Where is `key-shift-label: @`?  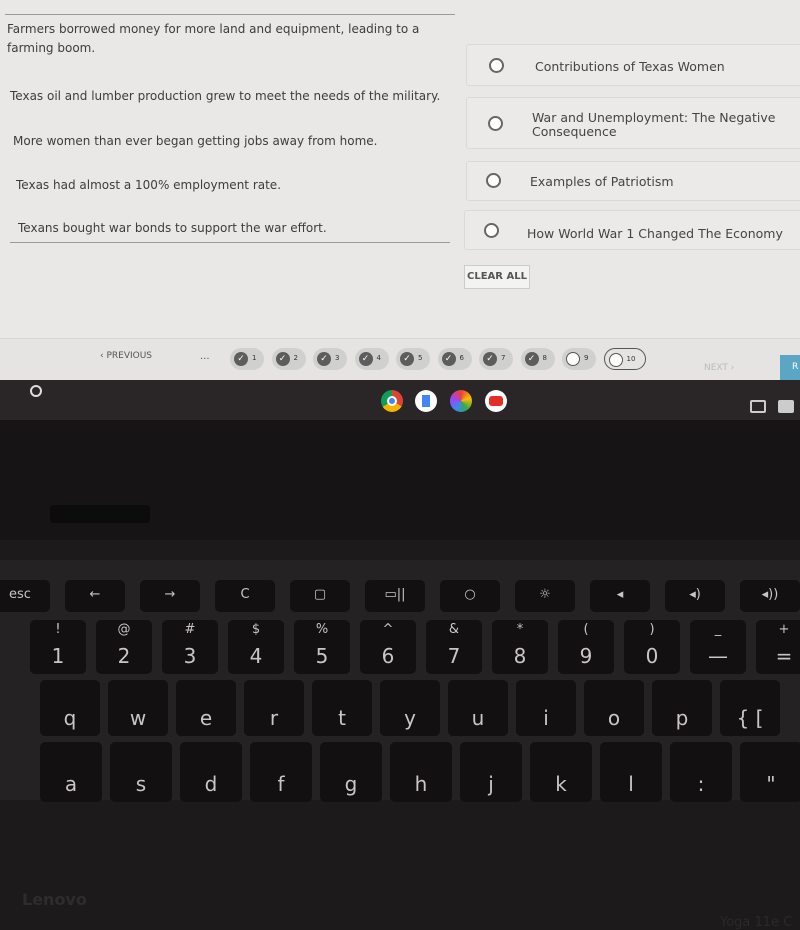 key-shift-label: @ is located at coordinates (124, 629).